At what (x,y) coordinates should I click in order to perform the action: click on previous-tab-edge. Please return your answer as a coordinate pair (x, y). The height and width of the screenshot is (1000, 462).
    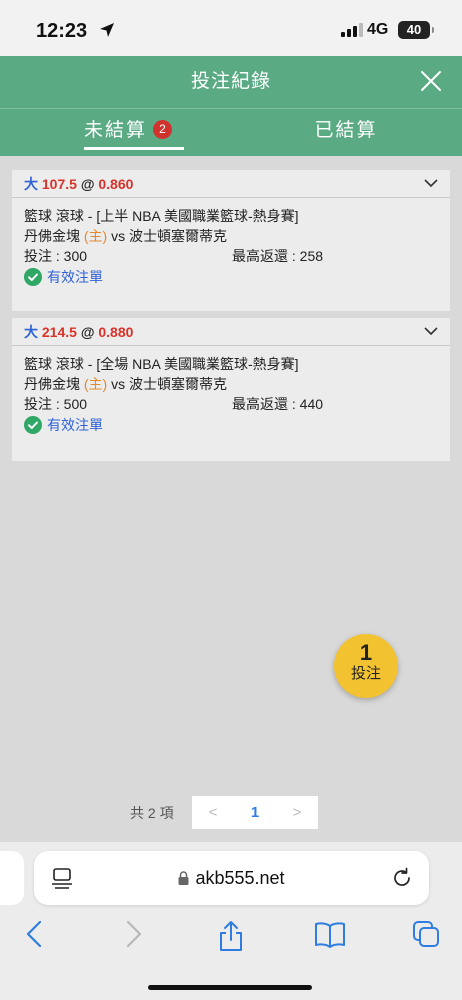
    Looking at the image, I should click on (12, 878).